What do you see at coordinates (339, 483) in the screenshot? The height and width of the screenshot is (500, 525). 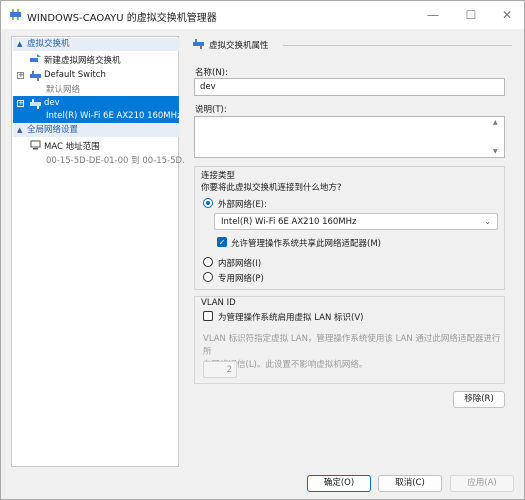 I see `ok-button: 确定(O)` at bounding box center [339, 483].